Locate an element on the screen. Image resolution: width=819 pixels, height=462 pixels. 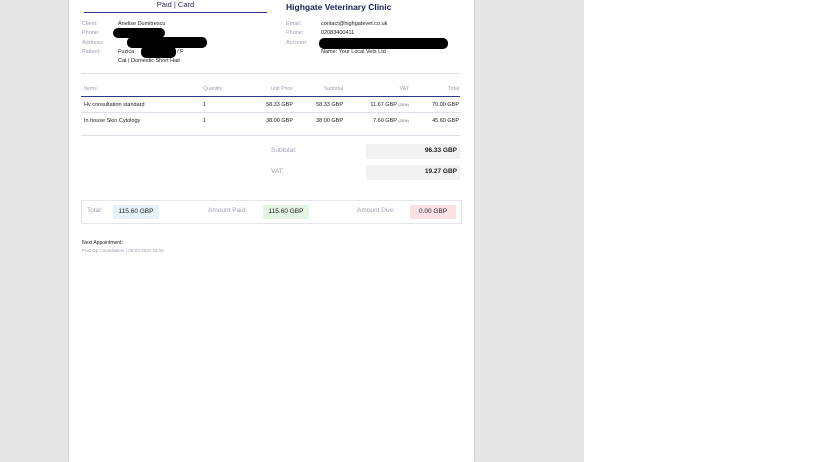
clinic-email: contact@highgatevet.co.uk is located at coordinates (354, 24).